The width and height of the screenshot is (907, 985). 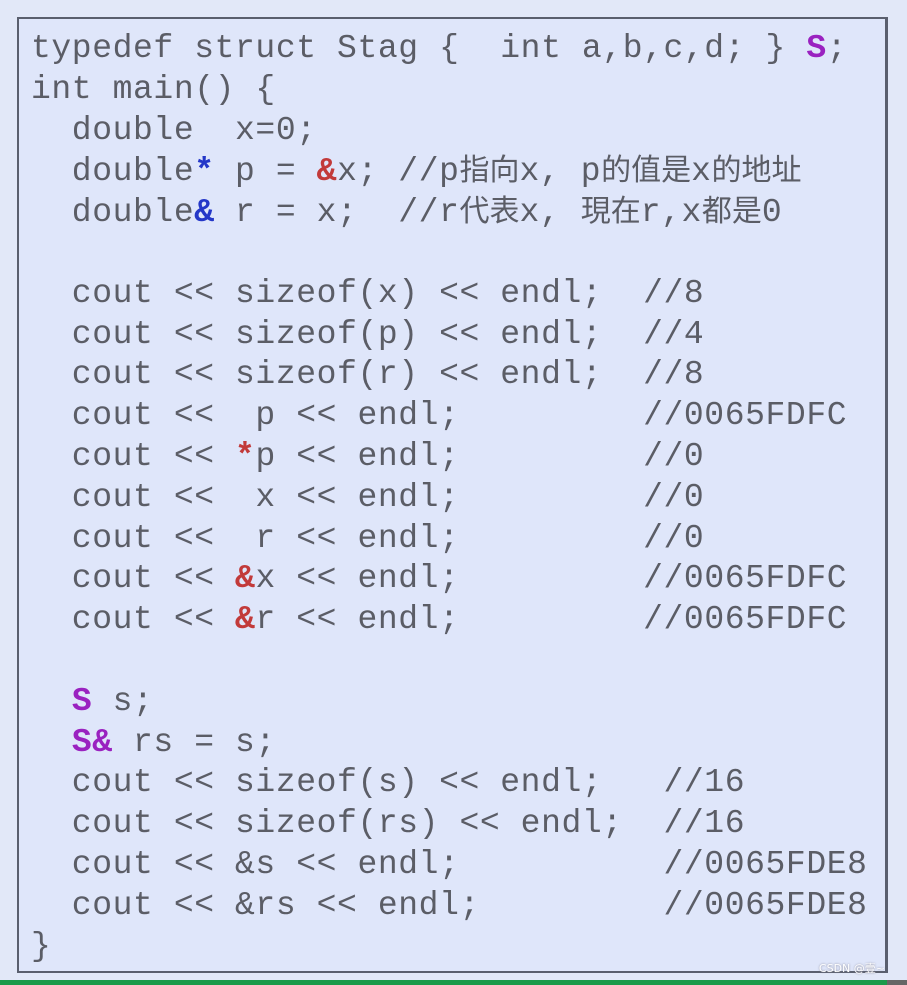 I want to click on code-line: cout << &x << endl; //0065FDFC, so click(x=449, y=579).